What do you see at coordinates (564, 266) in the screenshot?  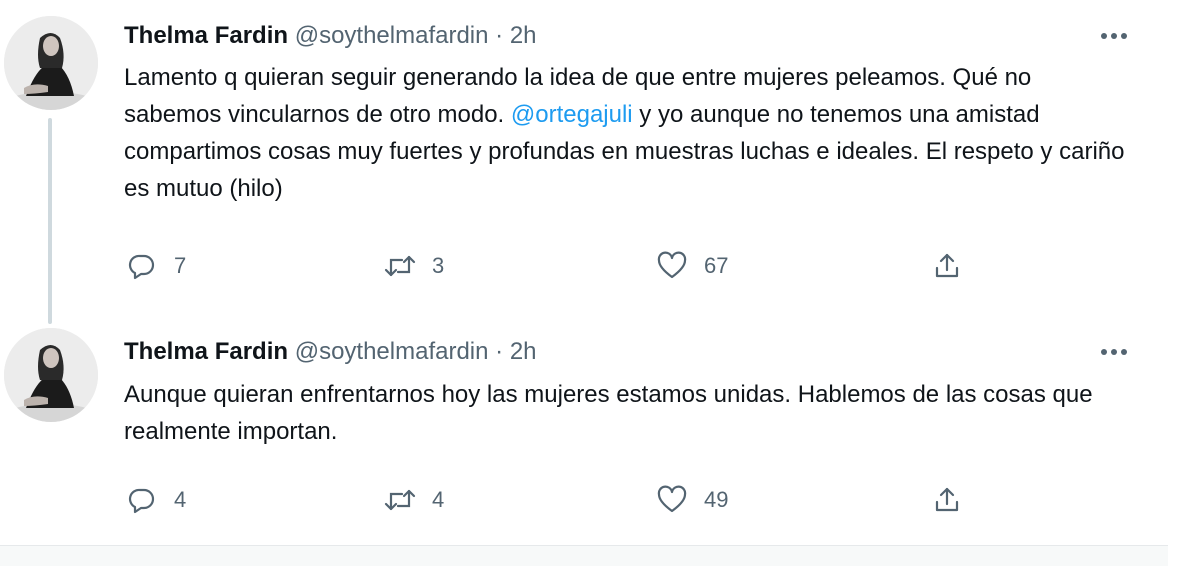 I see `tweet-actions: 7 3 67` at bounding box center [564, 266].